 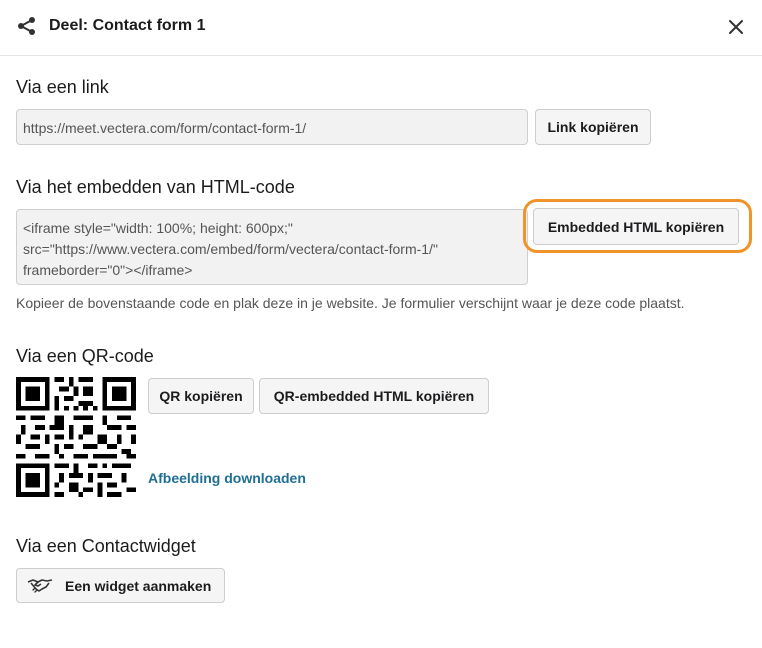 I want to click on close-icon, so click(x=736, y=27).